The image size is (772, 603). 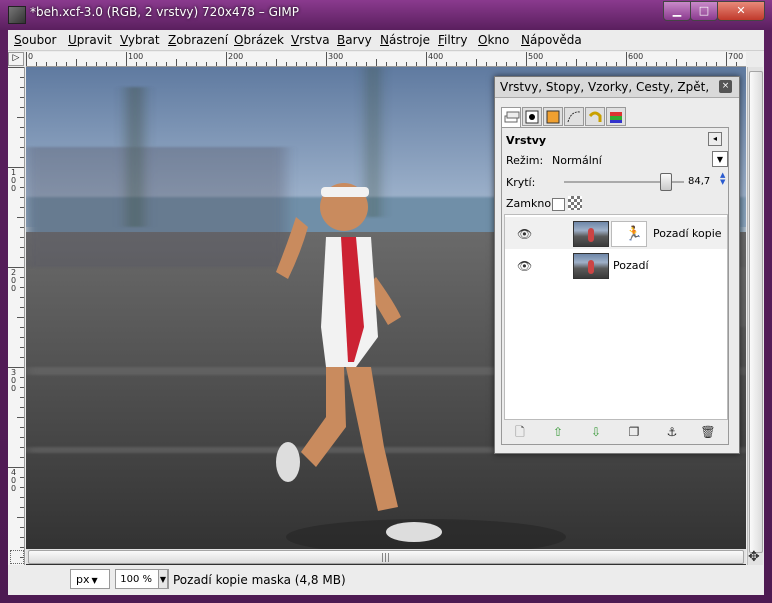 What do you see at coordinates (715, 139) in the screenshot?
I see `panel-menu-button: ◂` at bounding box center [715, 139].